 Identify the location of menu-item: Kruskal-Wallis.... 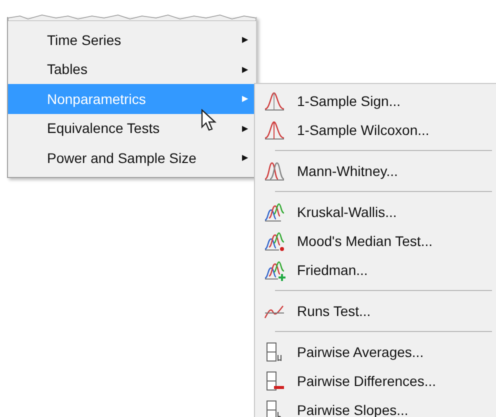
(375, 211).